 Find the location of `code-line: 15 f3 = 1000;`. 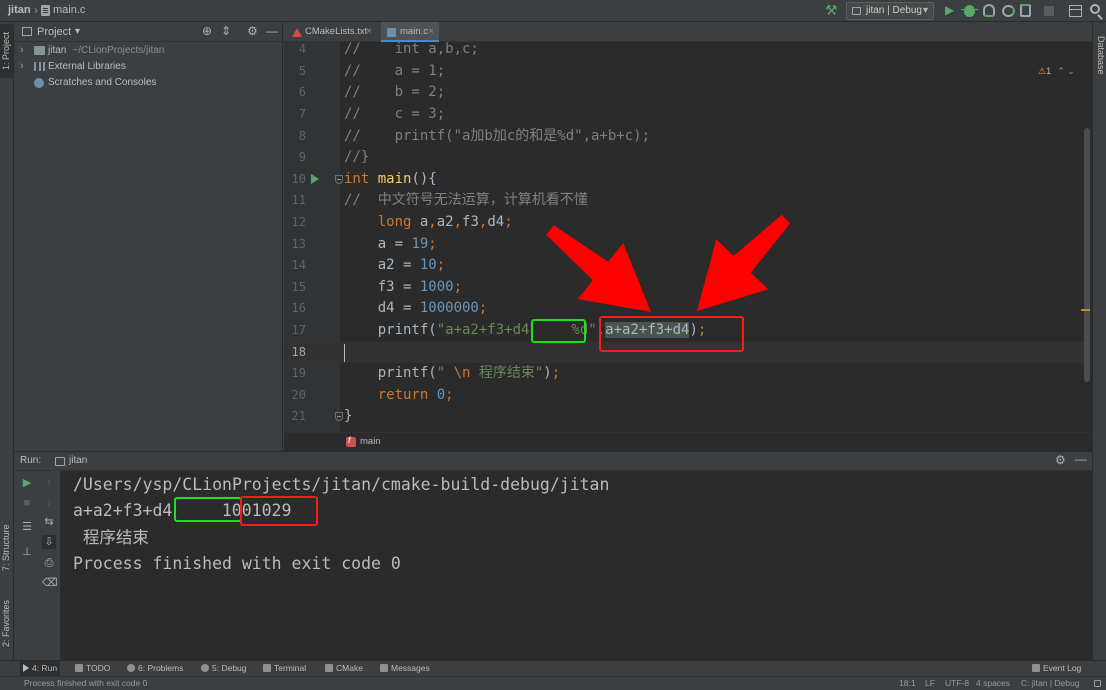

code-line: 15 f3 = 1000; is located at coordinates (684, 288).